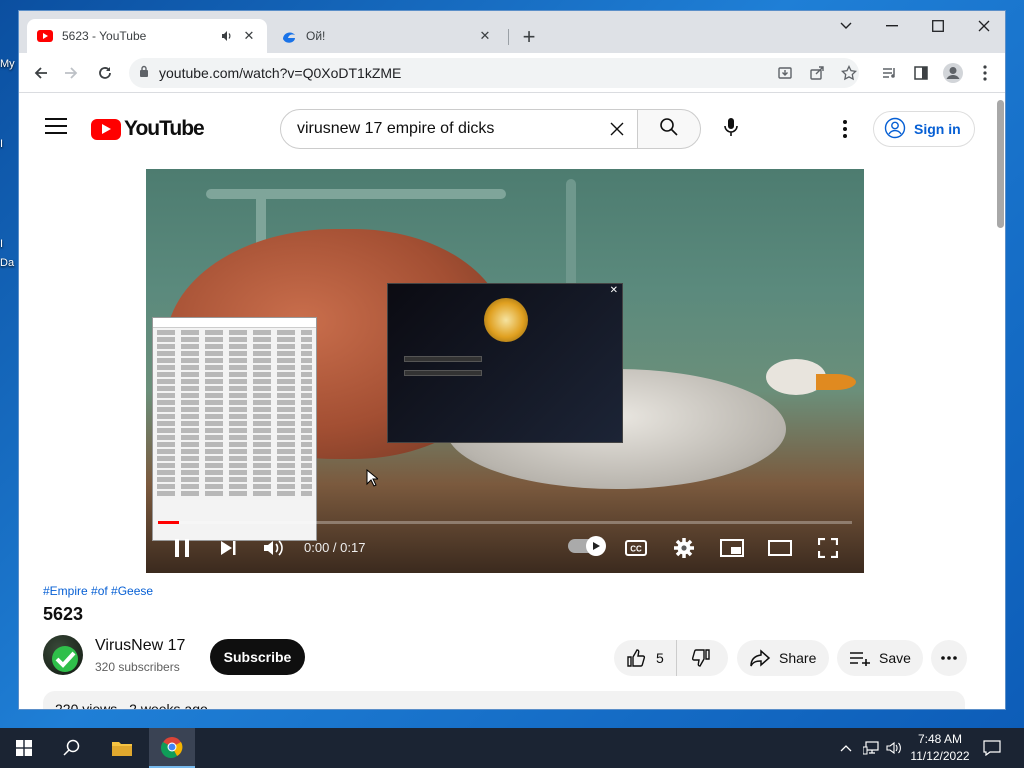  I want to click on view-count: 220 views, so click(86, 705).